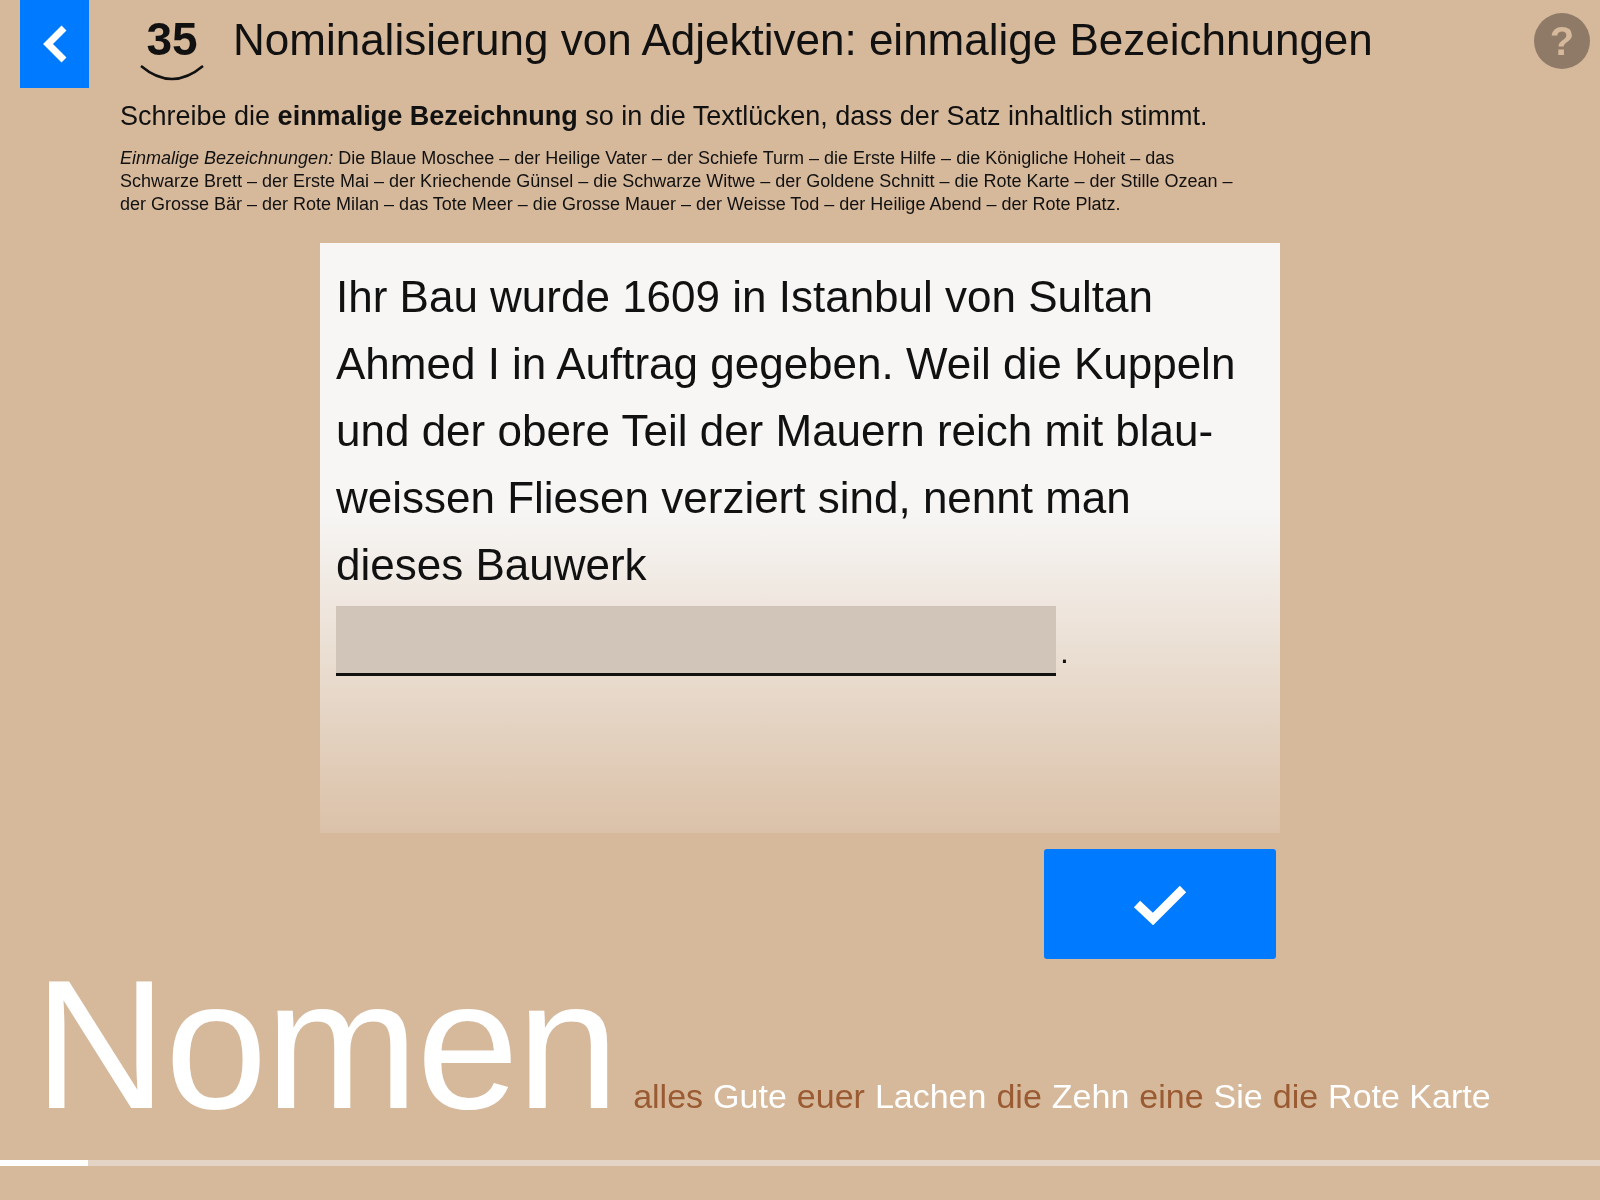 The width and height of the screenshot is (1600, 1200). I want to click on exercise-title: Nominalisierung von Adjektiven: einmalige Bezeichnungen, so click(803, 40).